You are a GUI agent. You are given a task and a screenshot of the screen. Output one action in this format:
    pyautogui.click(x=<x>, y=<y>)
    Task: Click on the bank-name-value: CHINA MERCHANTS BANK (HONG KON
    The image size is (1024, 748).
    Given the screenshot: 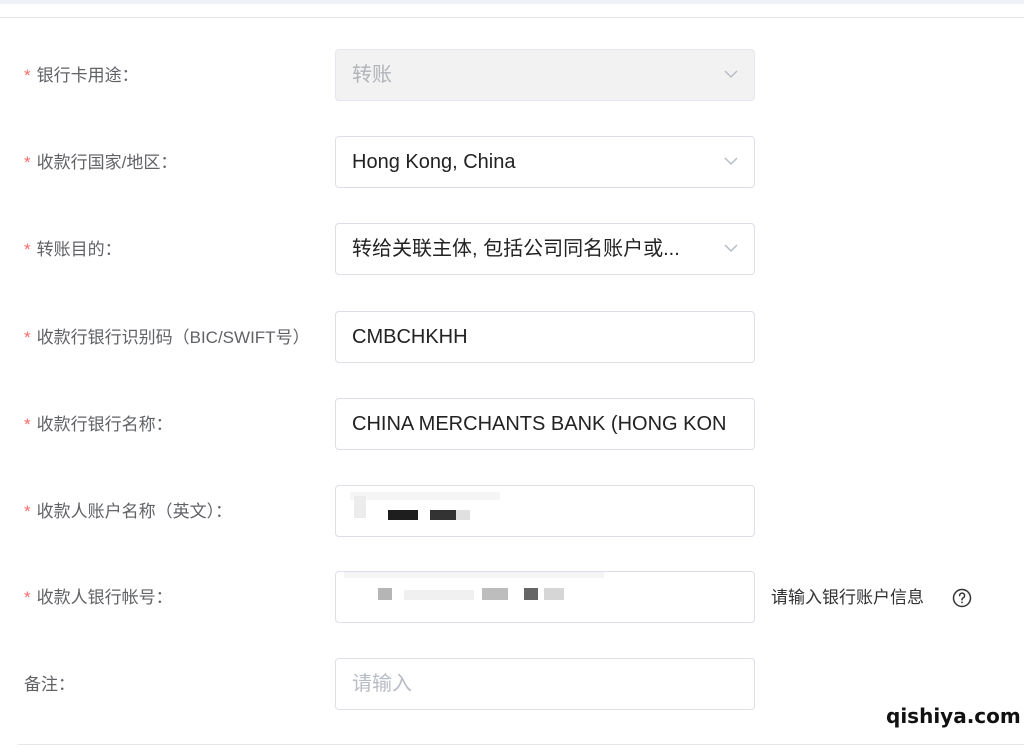 What is the action you would take?
    pyautogui.click(x=539, y=424)
    